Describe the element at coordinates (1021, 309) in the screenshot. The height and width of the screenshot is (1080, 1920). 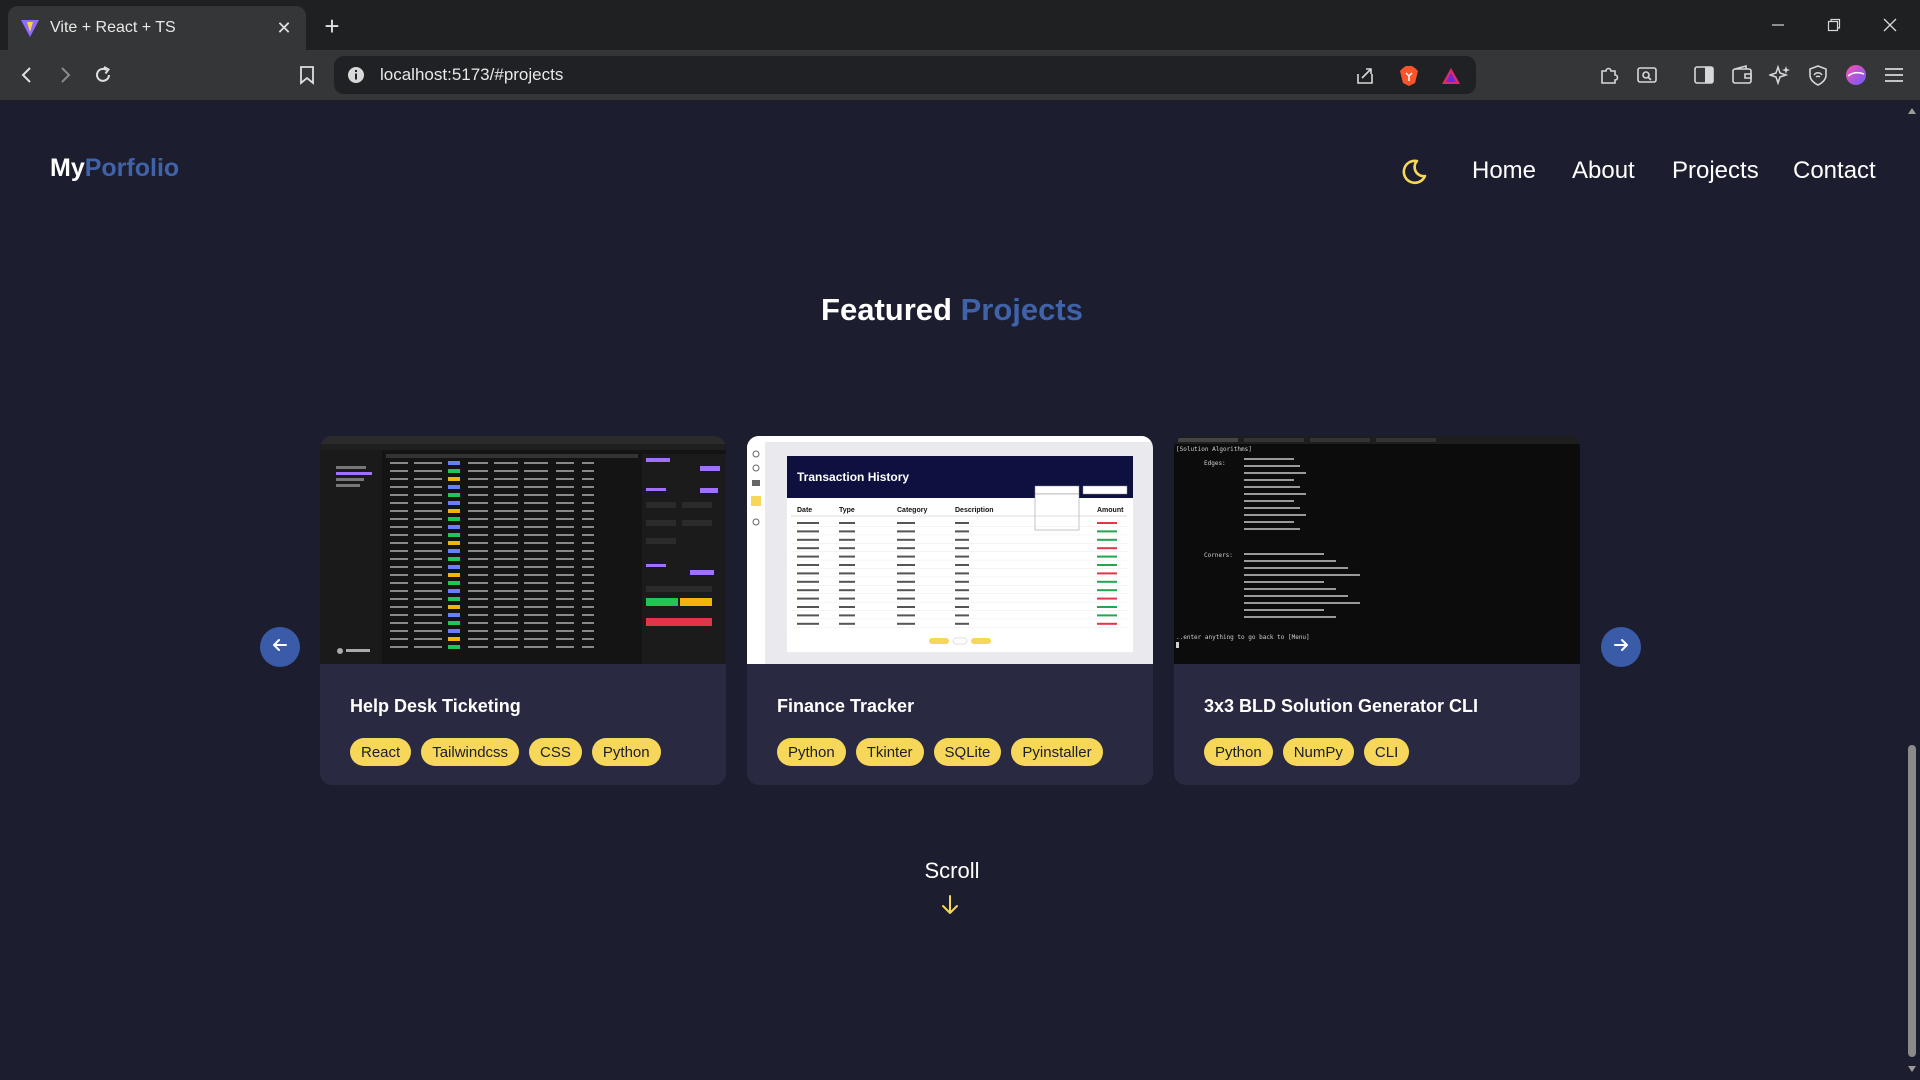
I see `section-title-part-2: Projects` at that location.